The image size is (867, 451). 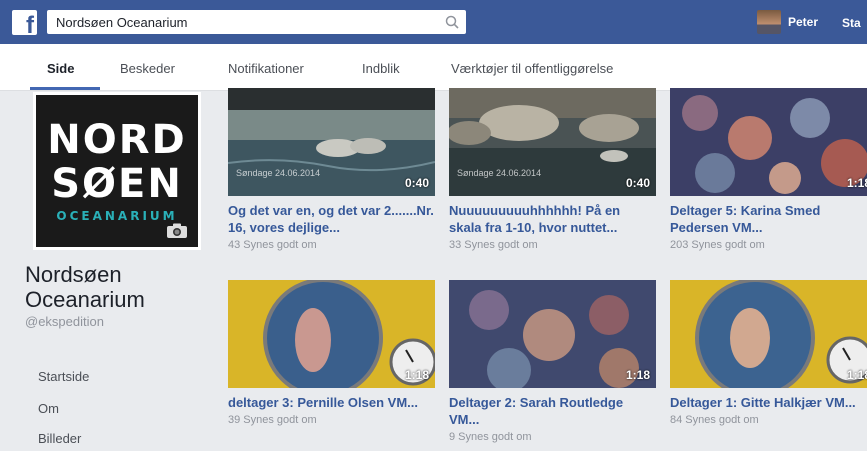 I want to click on video-likes: 43 Synes godt om, so click(x=272, y=245).